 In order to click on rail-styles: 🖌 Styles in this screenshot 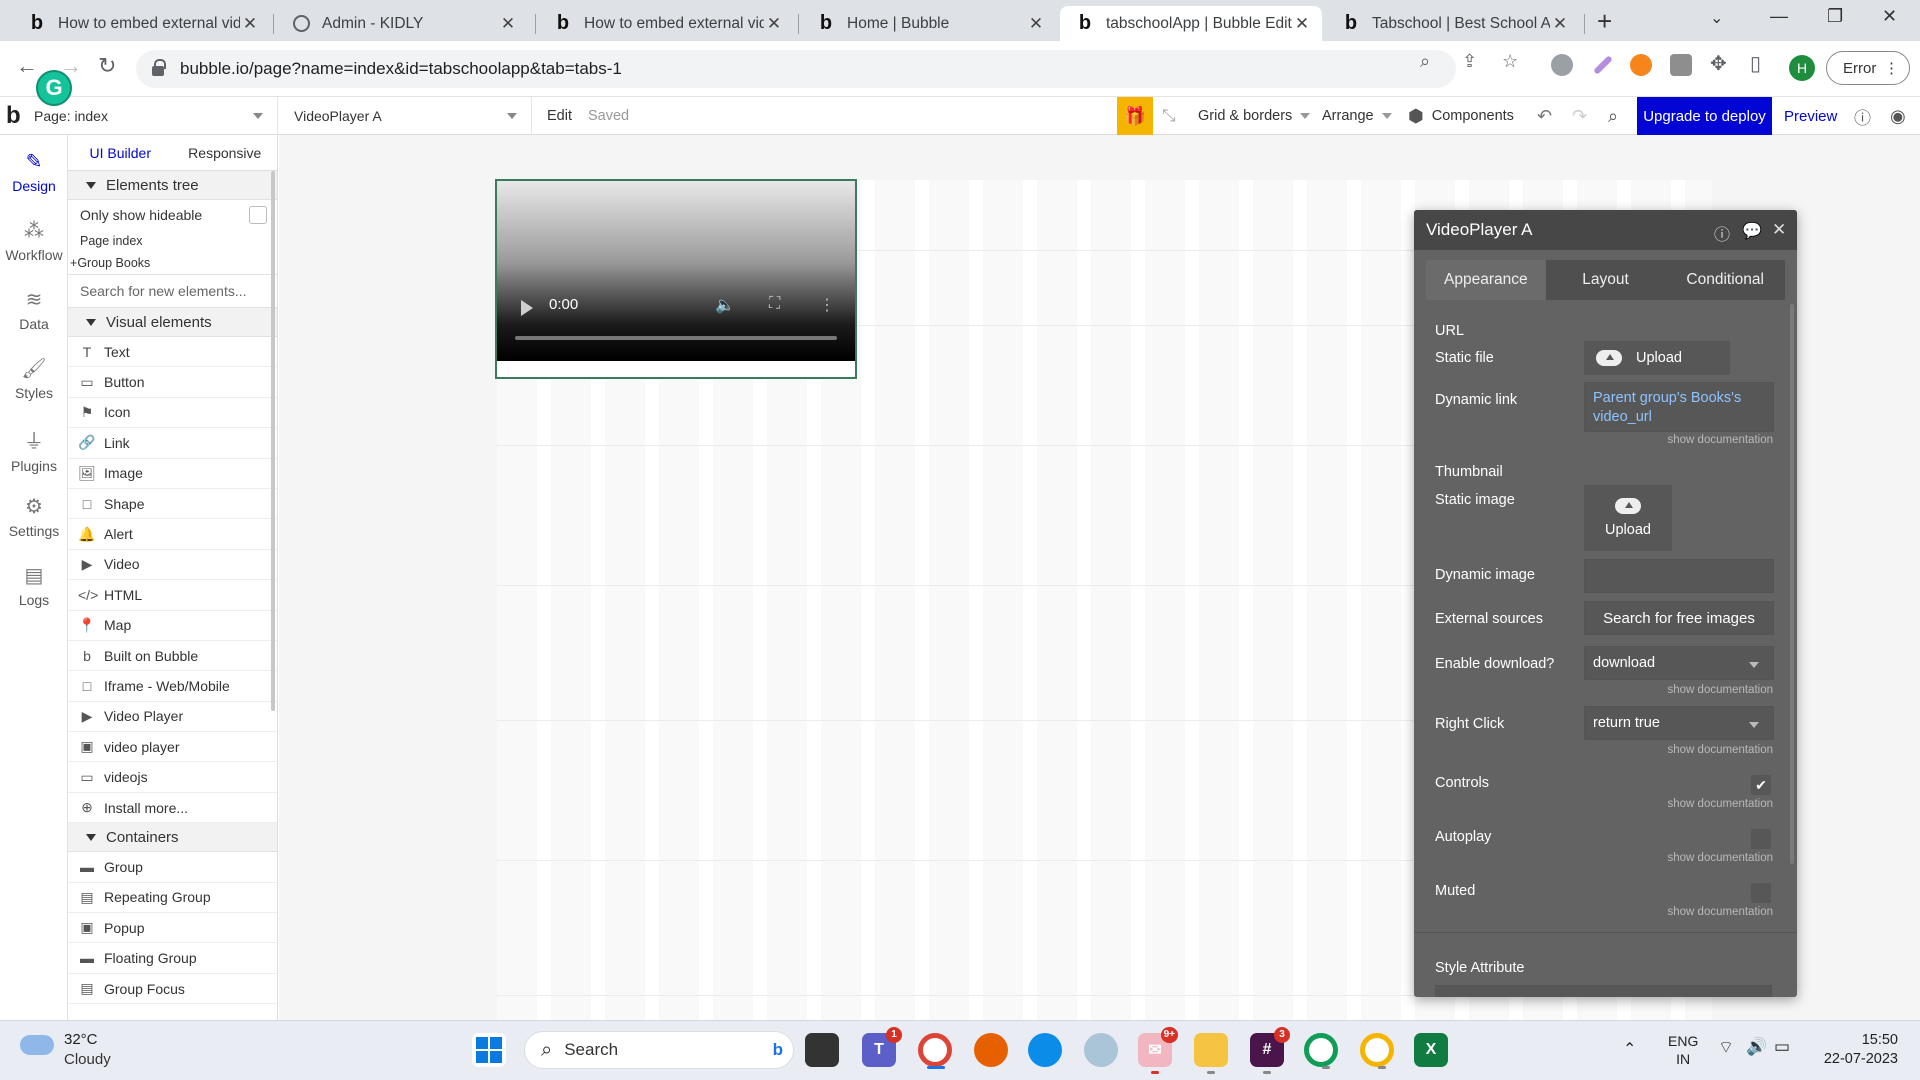, I will do `click(34, 378)`.